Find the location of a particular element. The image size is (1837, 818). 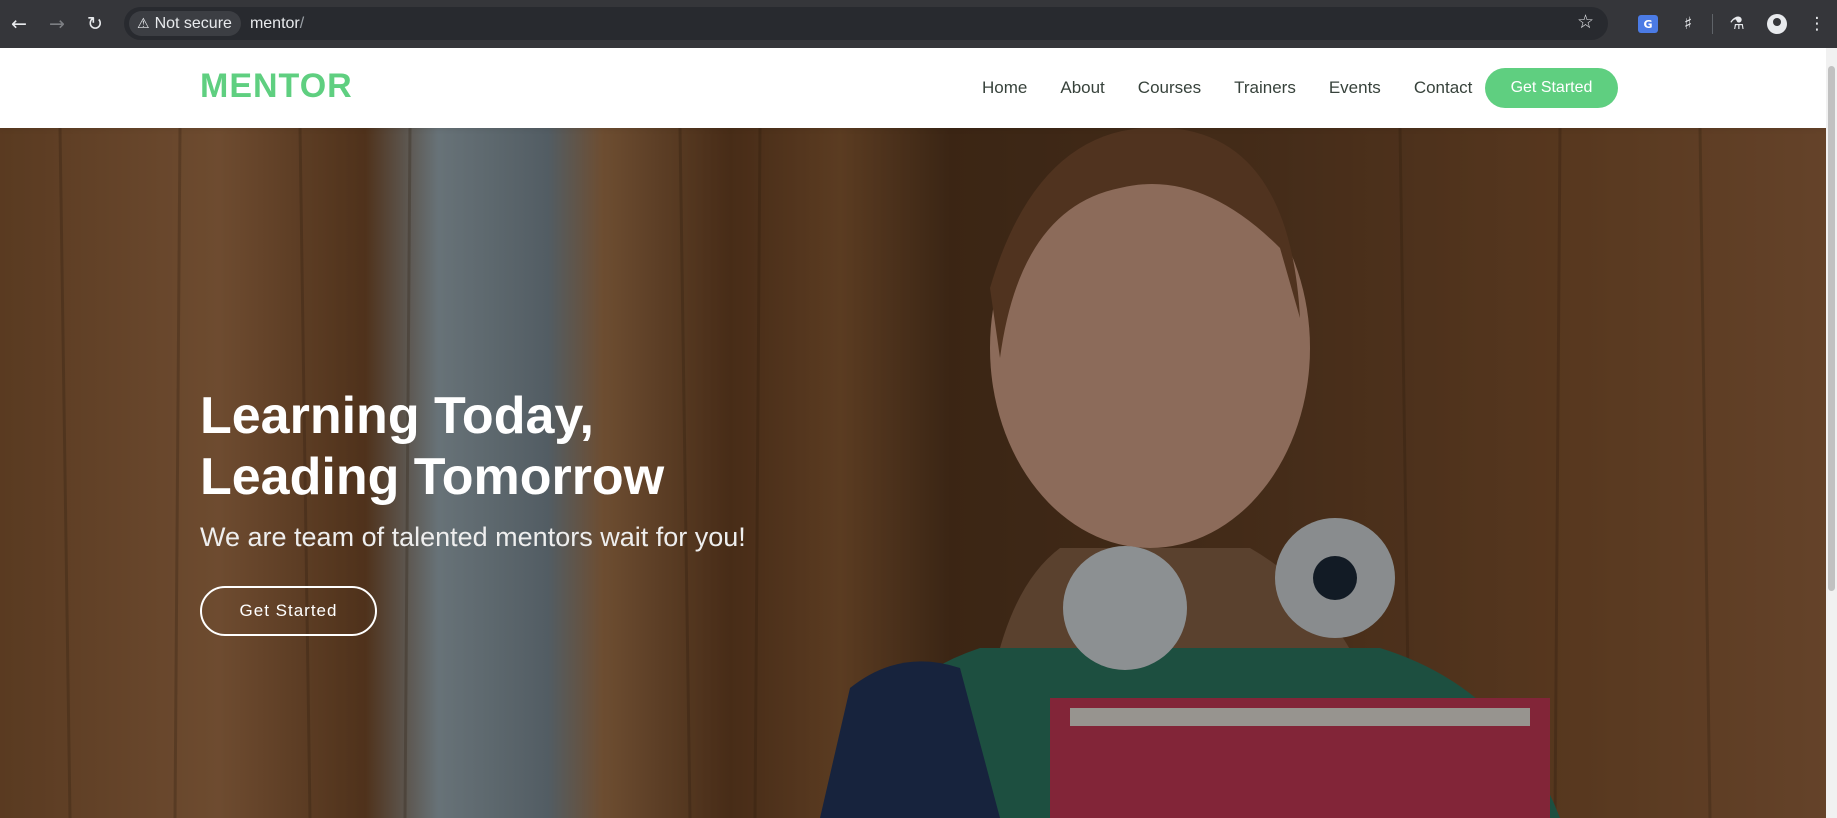

nav-about: About is located at coordinates (1082, 88).